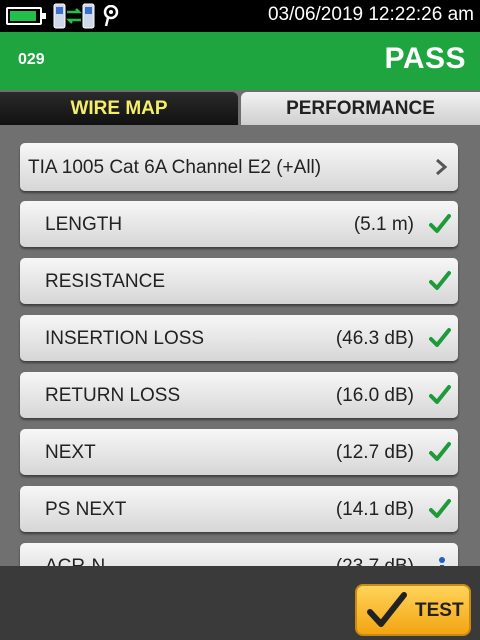 This screenshot has width=480, height=640. What do you see at coordinates (374, 509) in the screenshot?
I see `result-value: (14.1 dB)` at bounding box center [374, 509].